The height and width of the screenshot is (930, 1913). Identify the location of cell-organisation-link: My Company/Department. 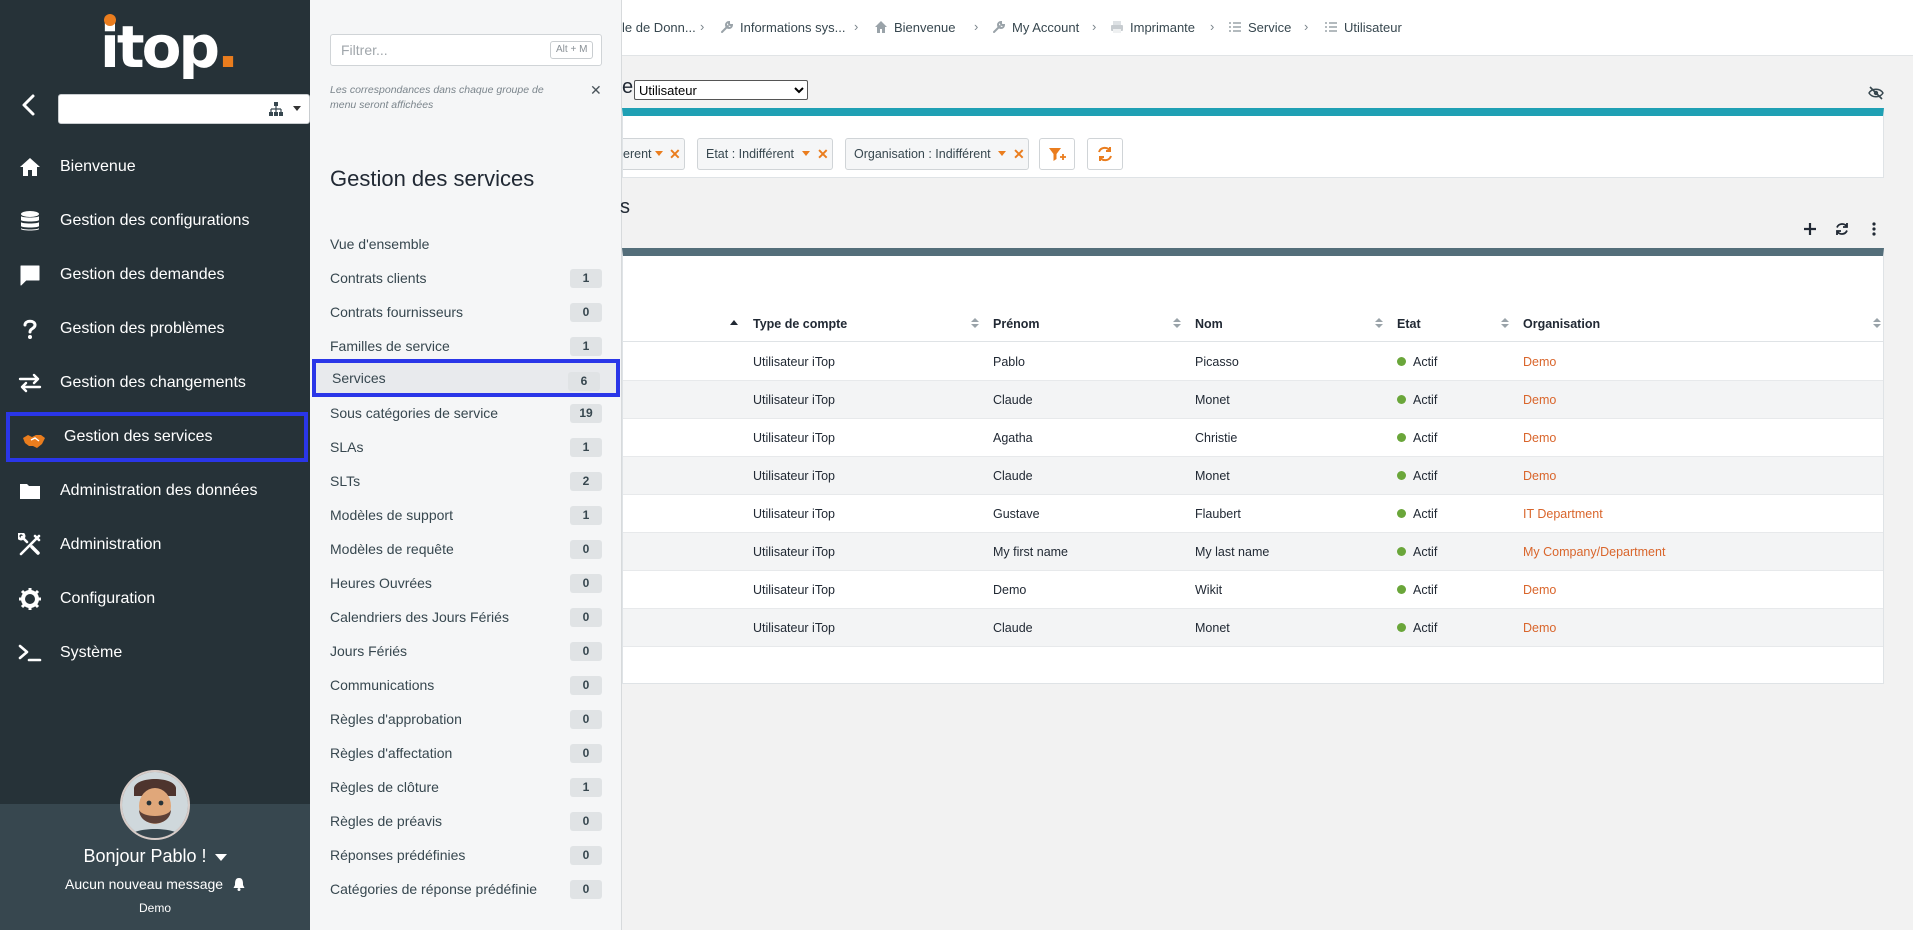
(1594, 552).